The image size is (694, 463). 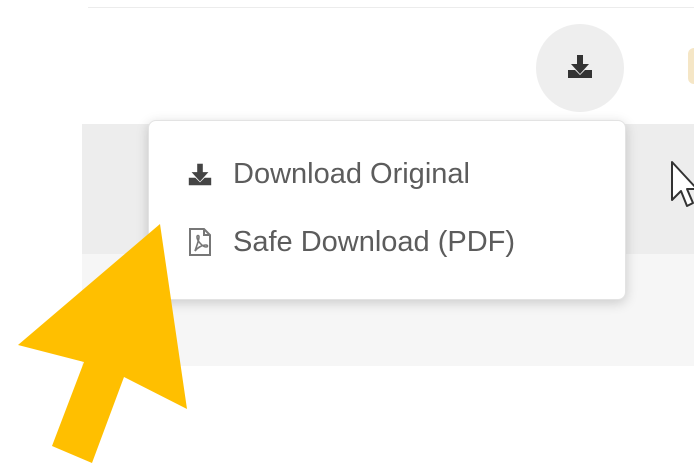 I want to click on top-divider, so click(x=391, y=7).